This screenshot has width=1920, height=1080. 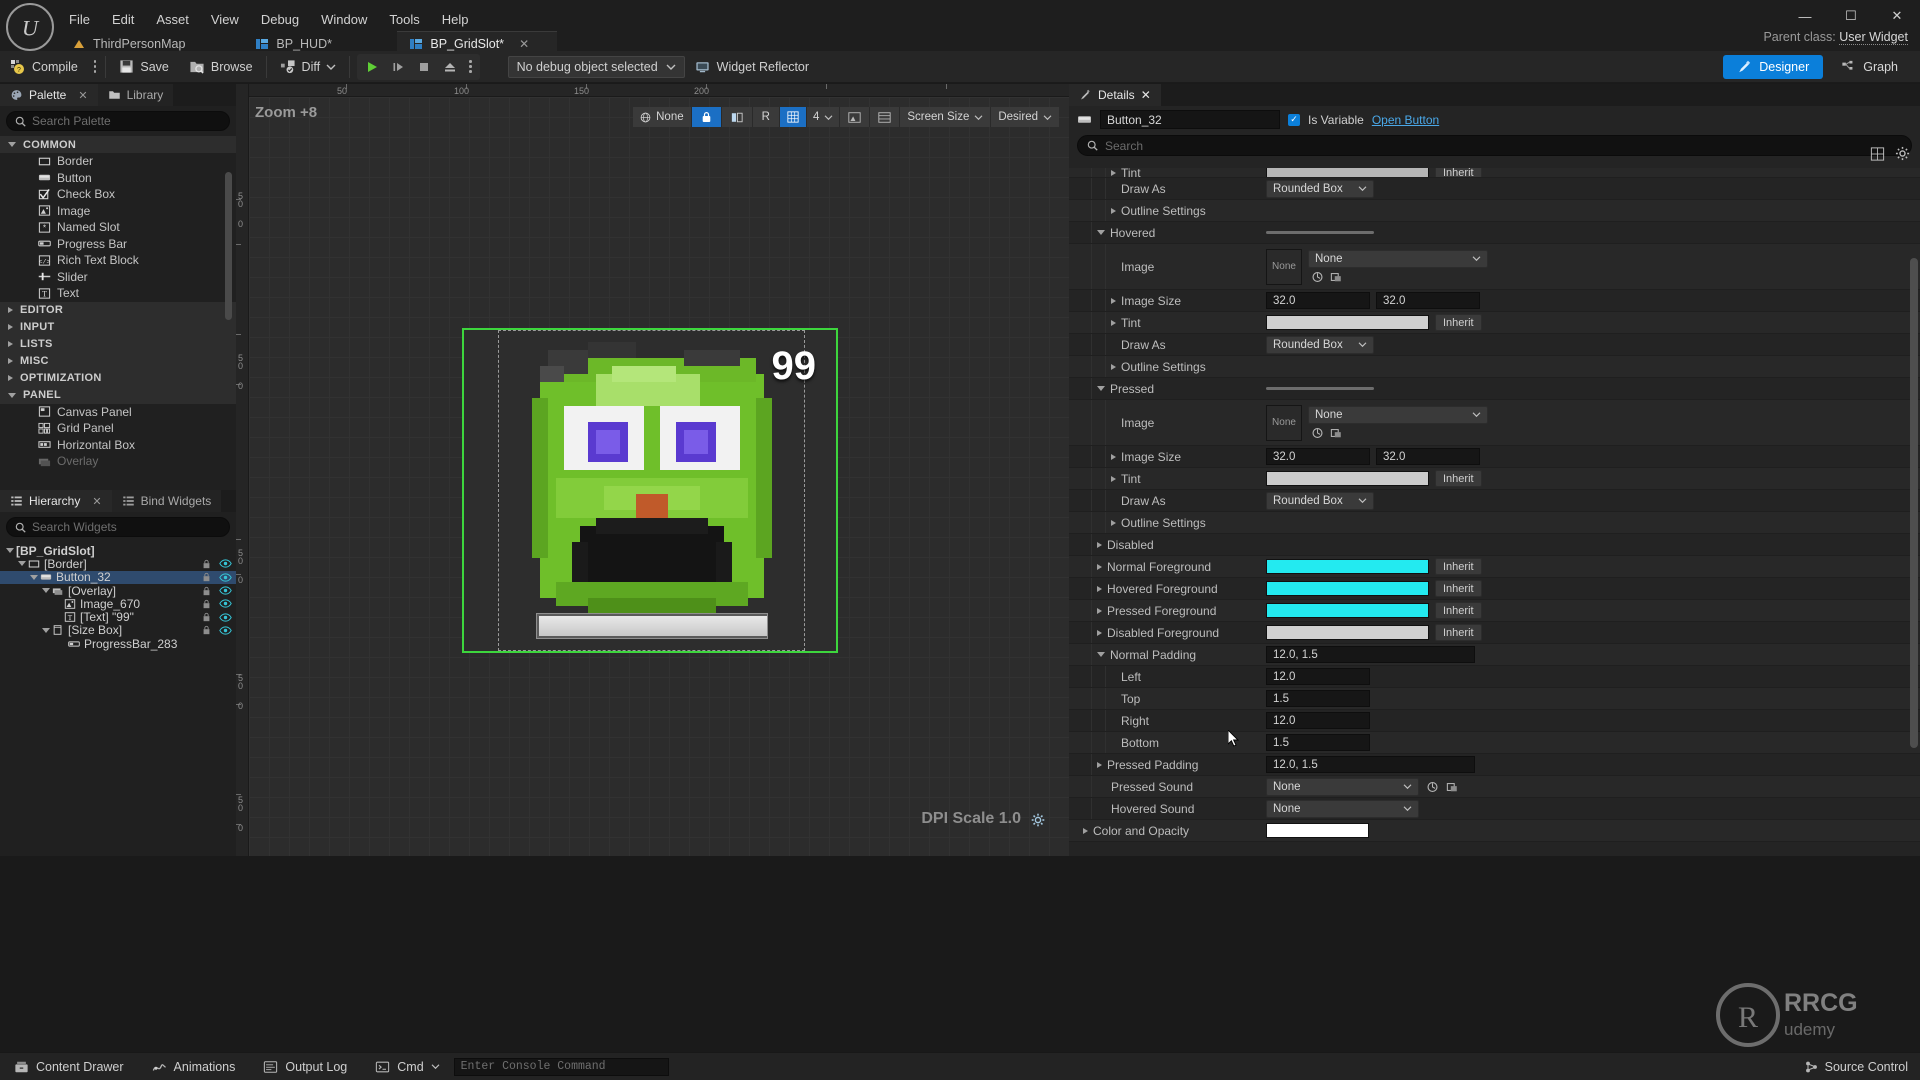 What do you see at coordinates (118, 293) in the screenshot?
I see `palette-item-text: T Text` at bounding box center [118, 293].